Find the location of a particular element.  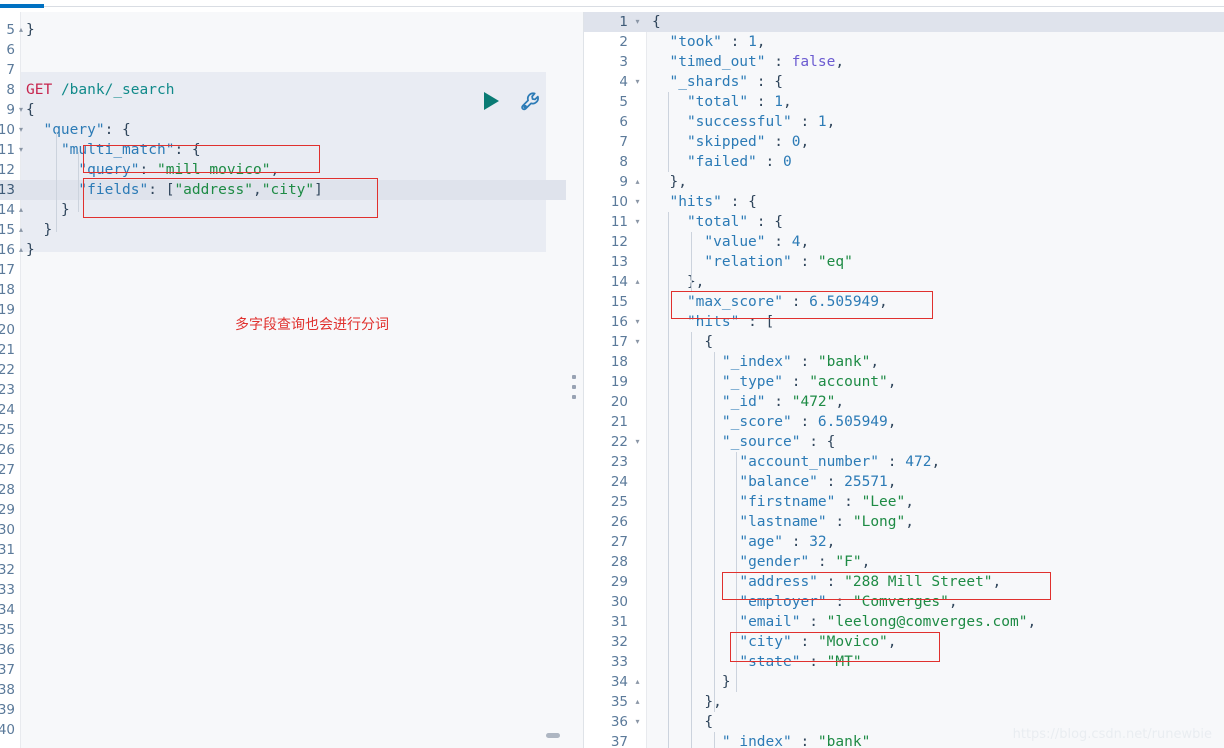

code-line: "city" : "Movico", is located at coordinates (935, 642).